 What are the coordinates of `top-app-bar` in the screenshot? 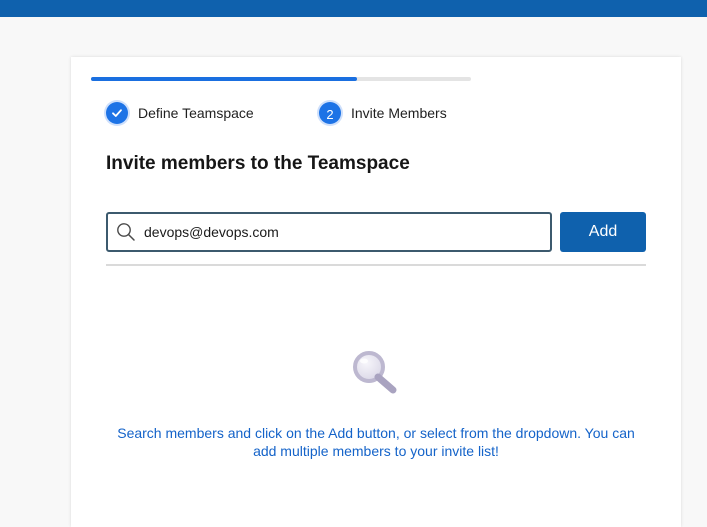 It's located at (353, 8).